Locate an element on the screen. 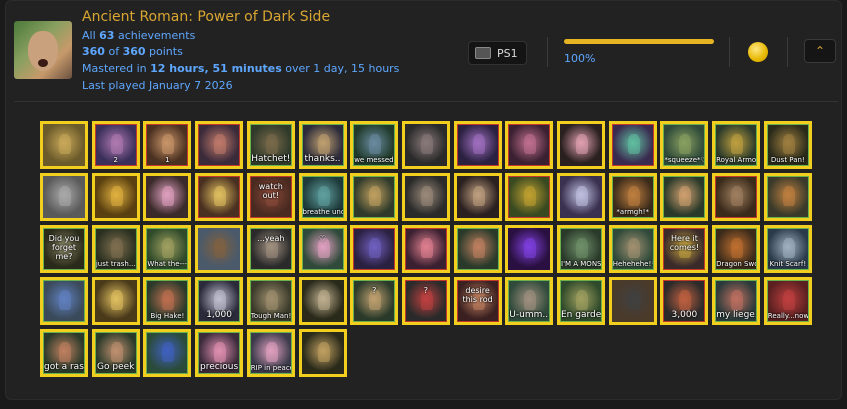 This screenshot has width=847, height=409. achievement-badge: got a rash is located at coordinates (64, 353).